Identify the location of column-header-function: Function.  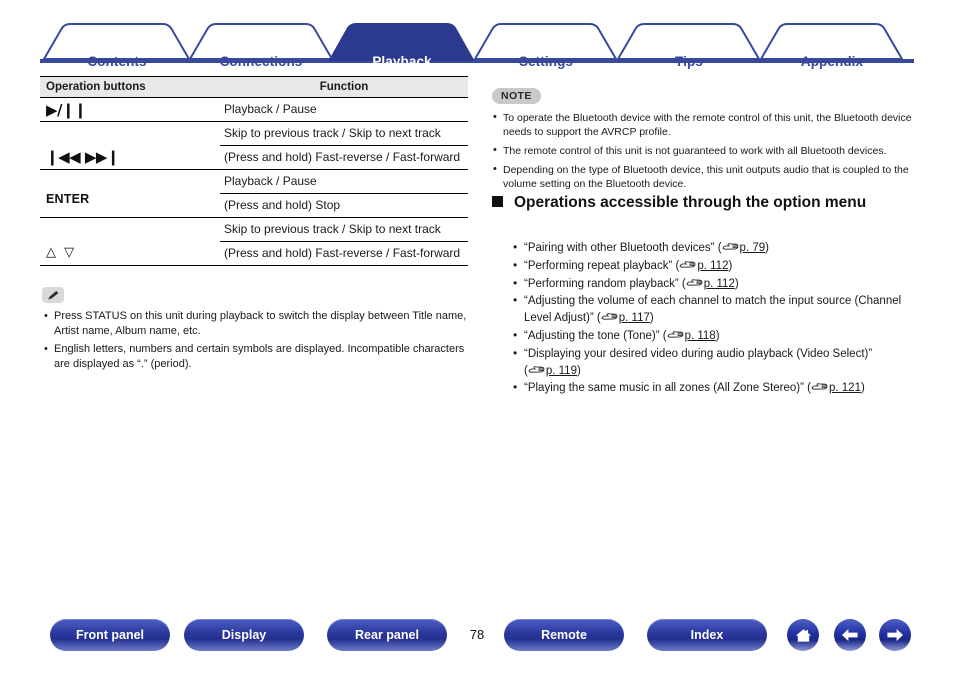
(344, 87).